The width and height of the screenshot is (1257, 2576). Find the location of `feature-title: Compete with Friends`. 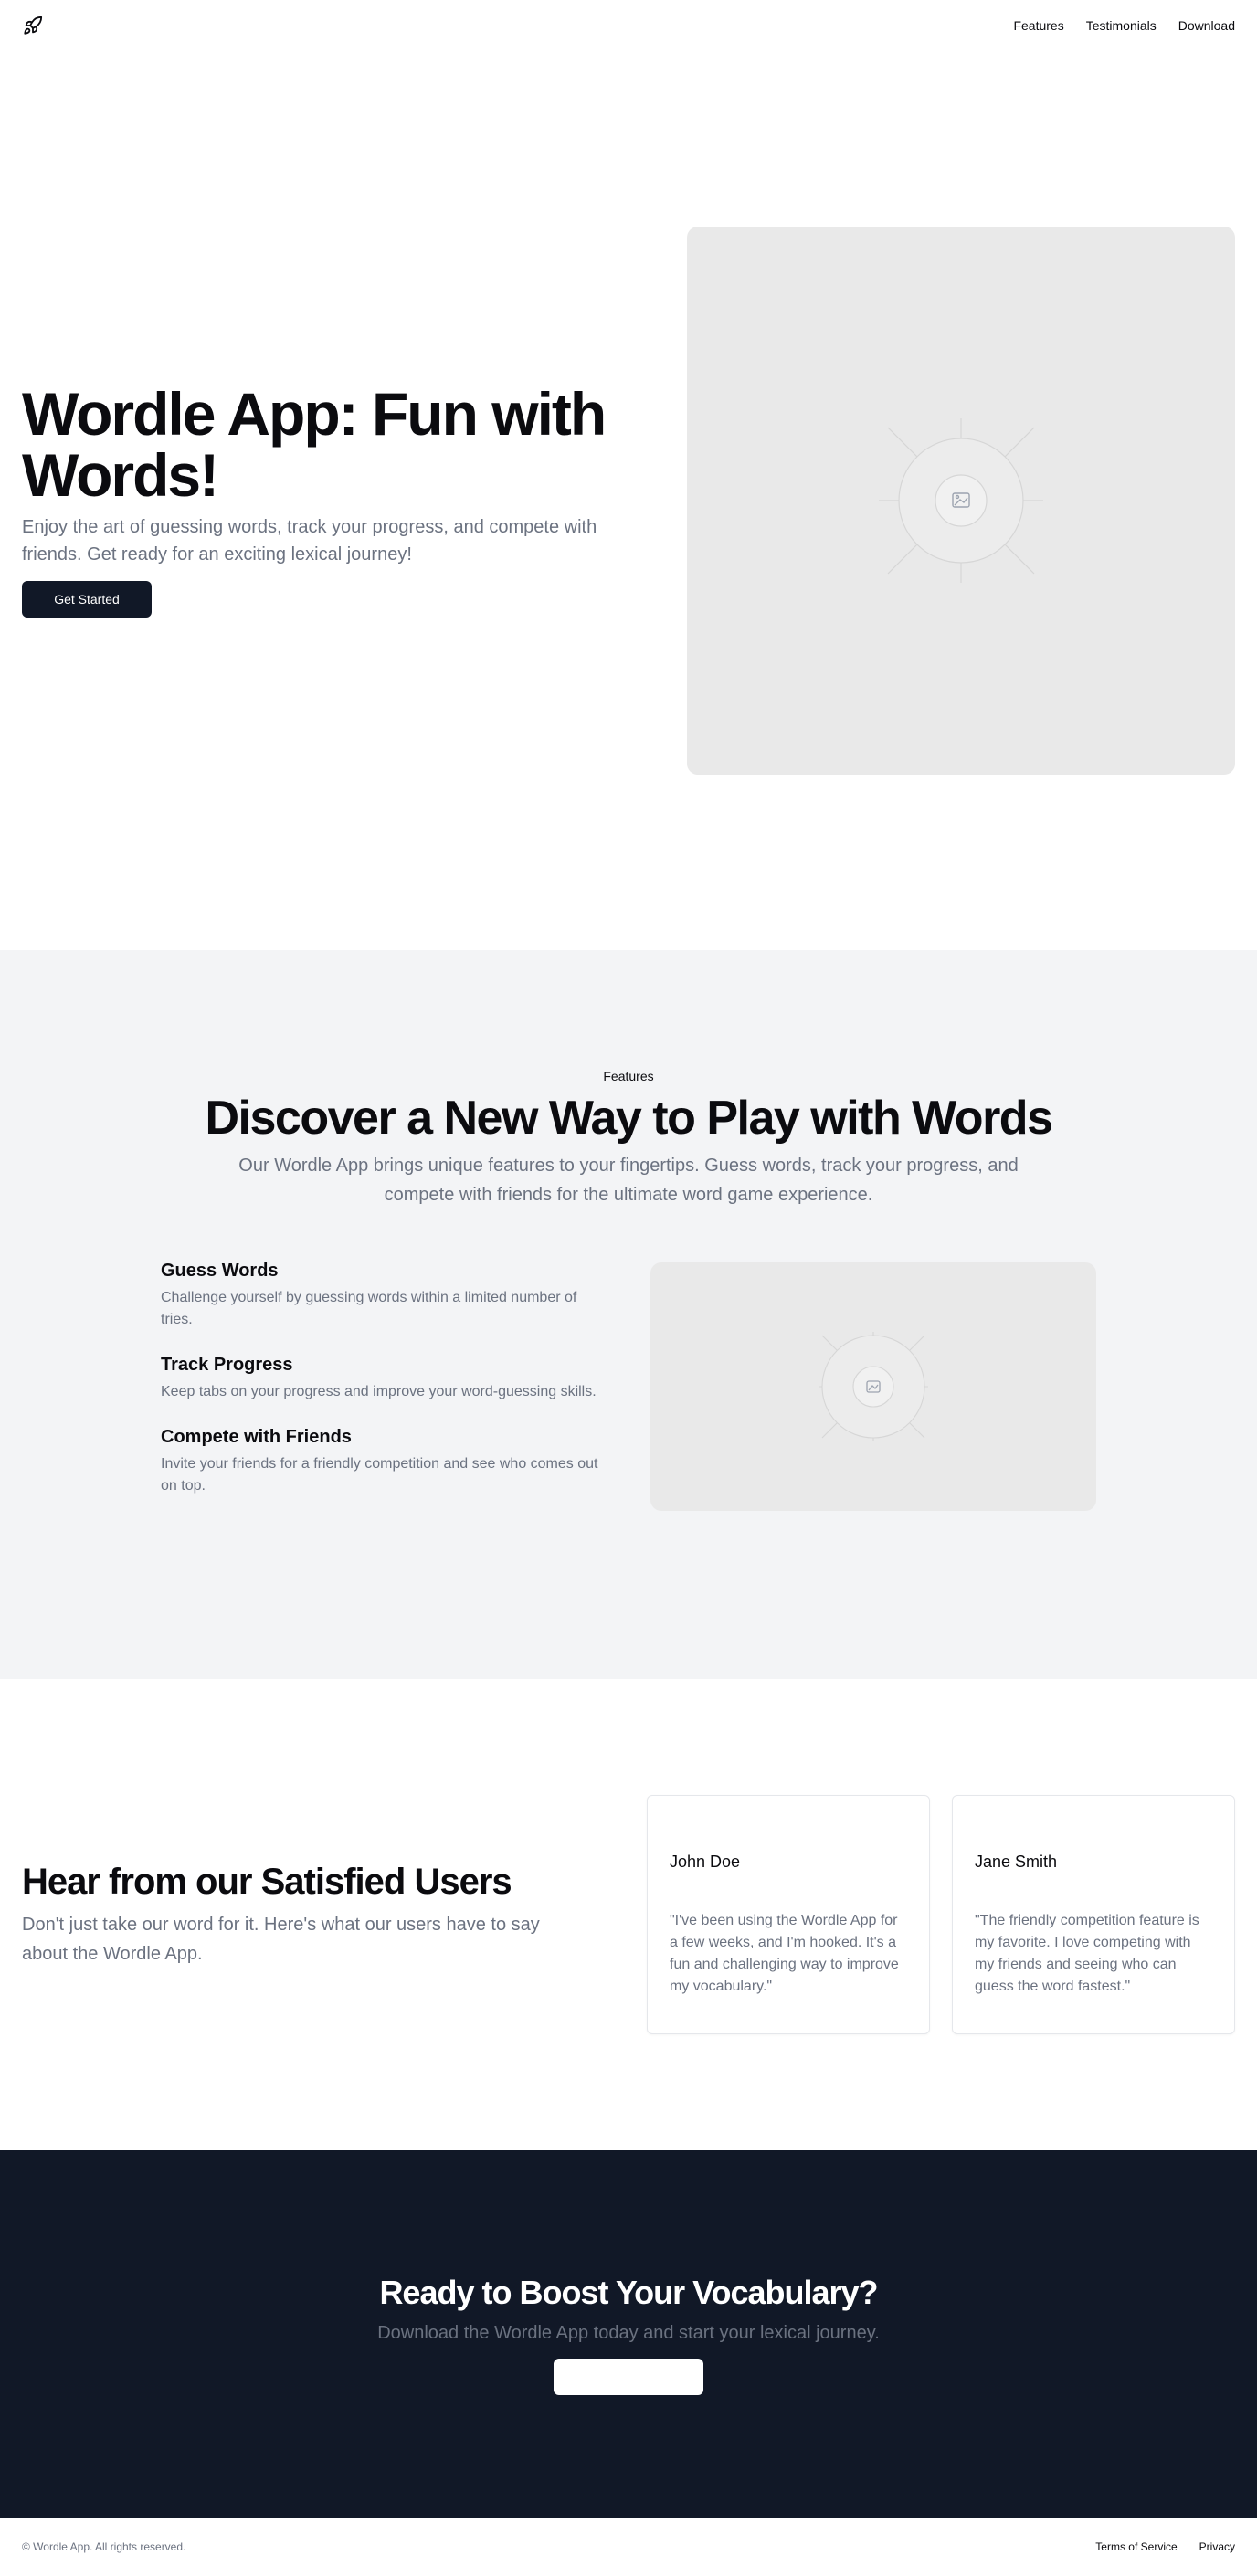

feature-title: Compete with Friends is located at coordinates (257, 1437).